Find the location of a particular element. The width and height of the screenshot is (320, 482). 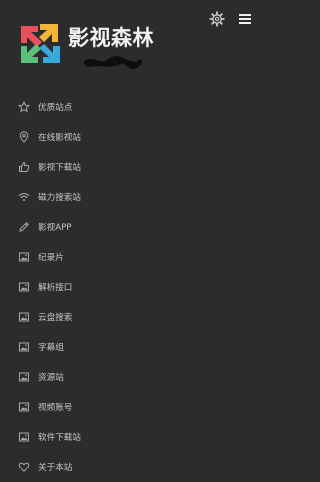

logo-hand-red is located at coordinates (31, 36).